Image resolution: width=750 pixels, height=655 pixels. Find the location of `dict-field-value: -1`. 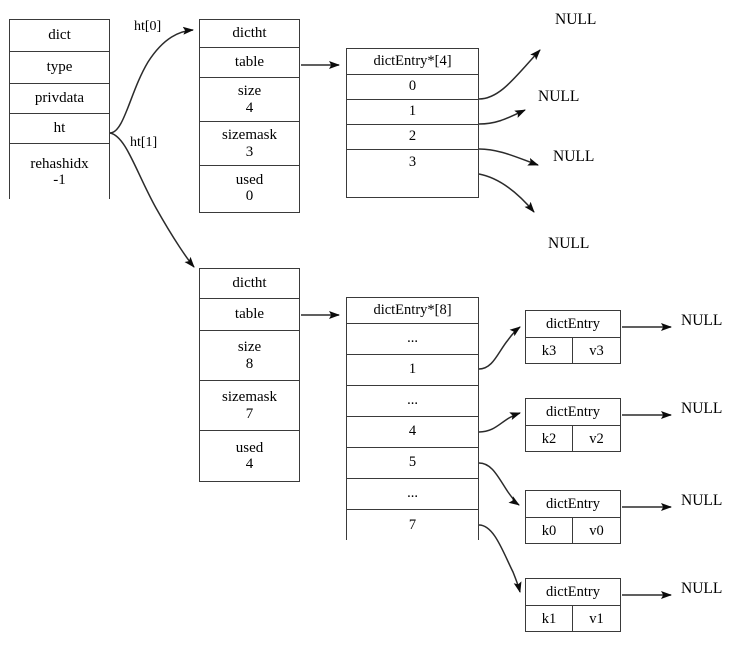

dict-field-value: -1 is located at coordinates (59, 180).